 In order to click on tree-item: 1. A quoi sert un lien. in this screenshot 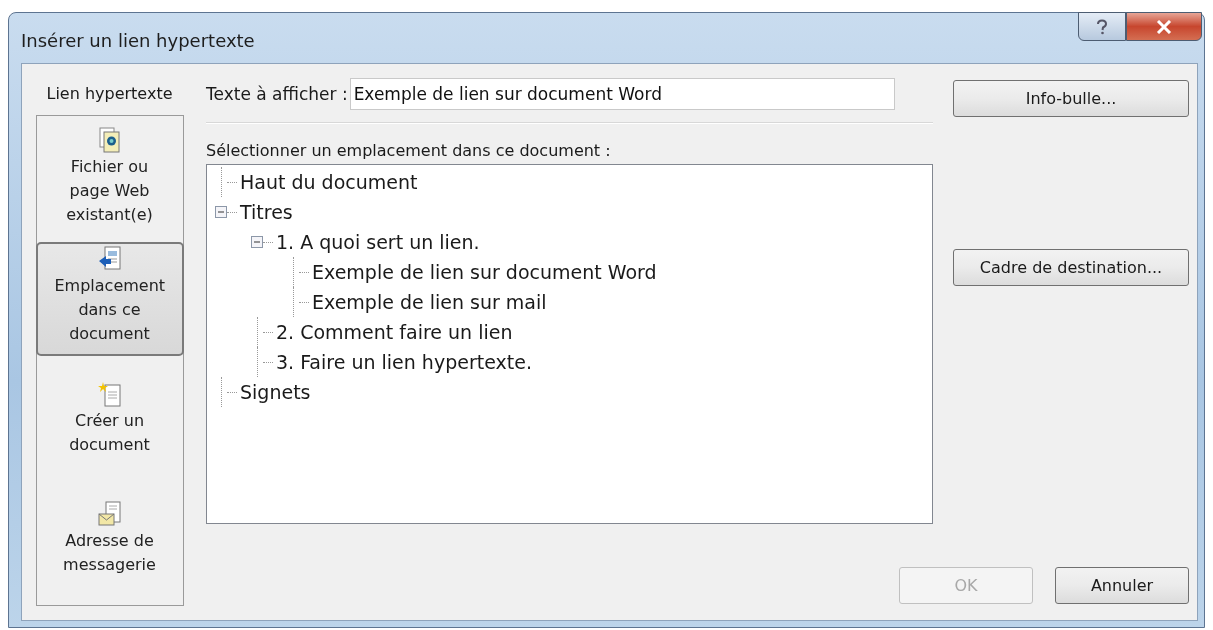, I will do `click(378, 242)`.